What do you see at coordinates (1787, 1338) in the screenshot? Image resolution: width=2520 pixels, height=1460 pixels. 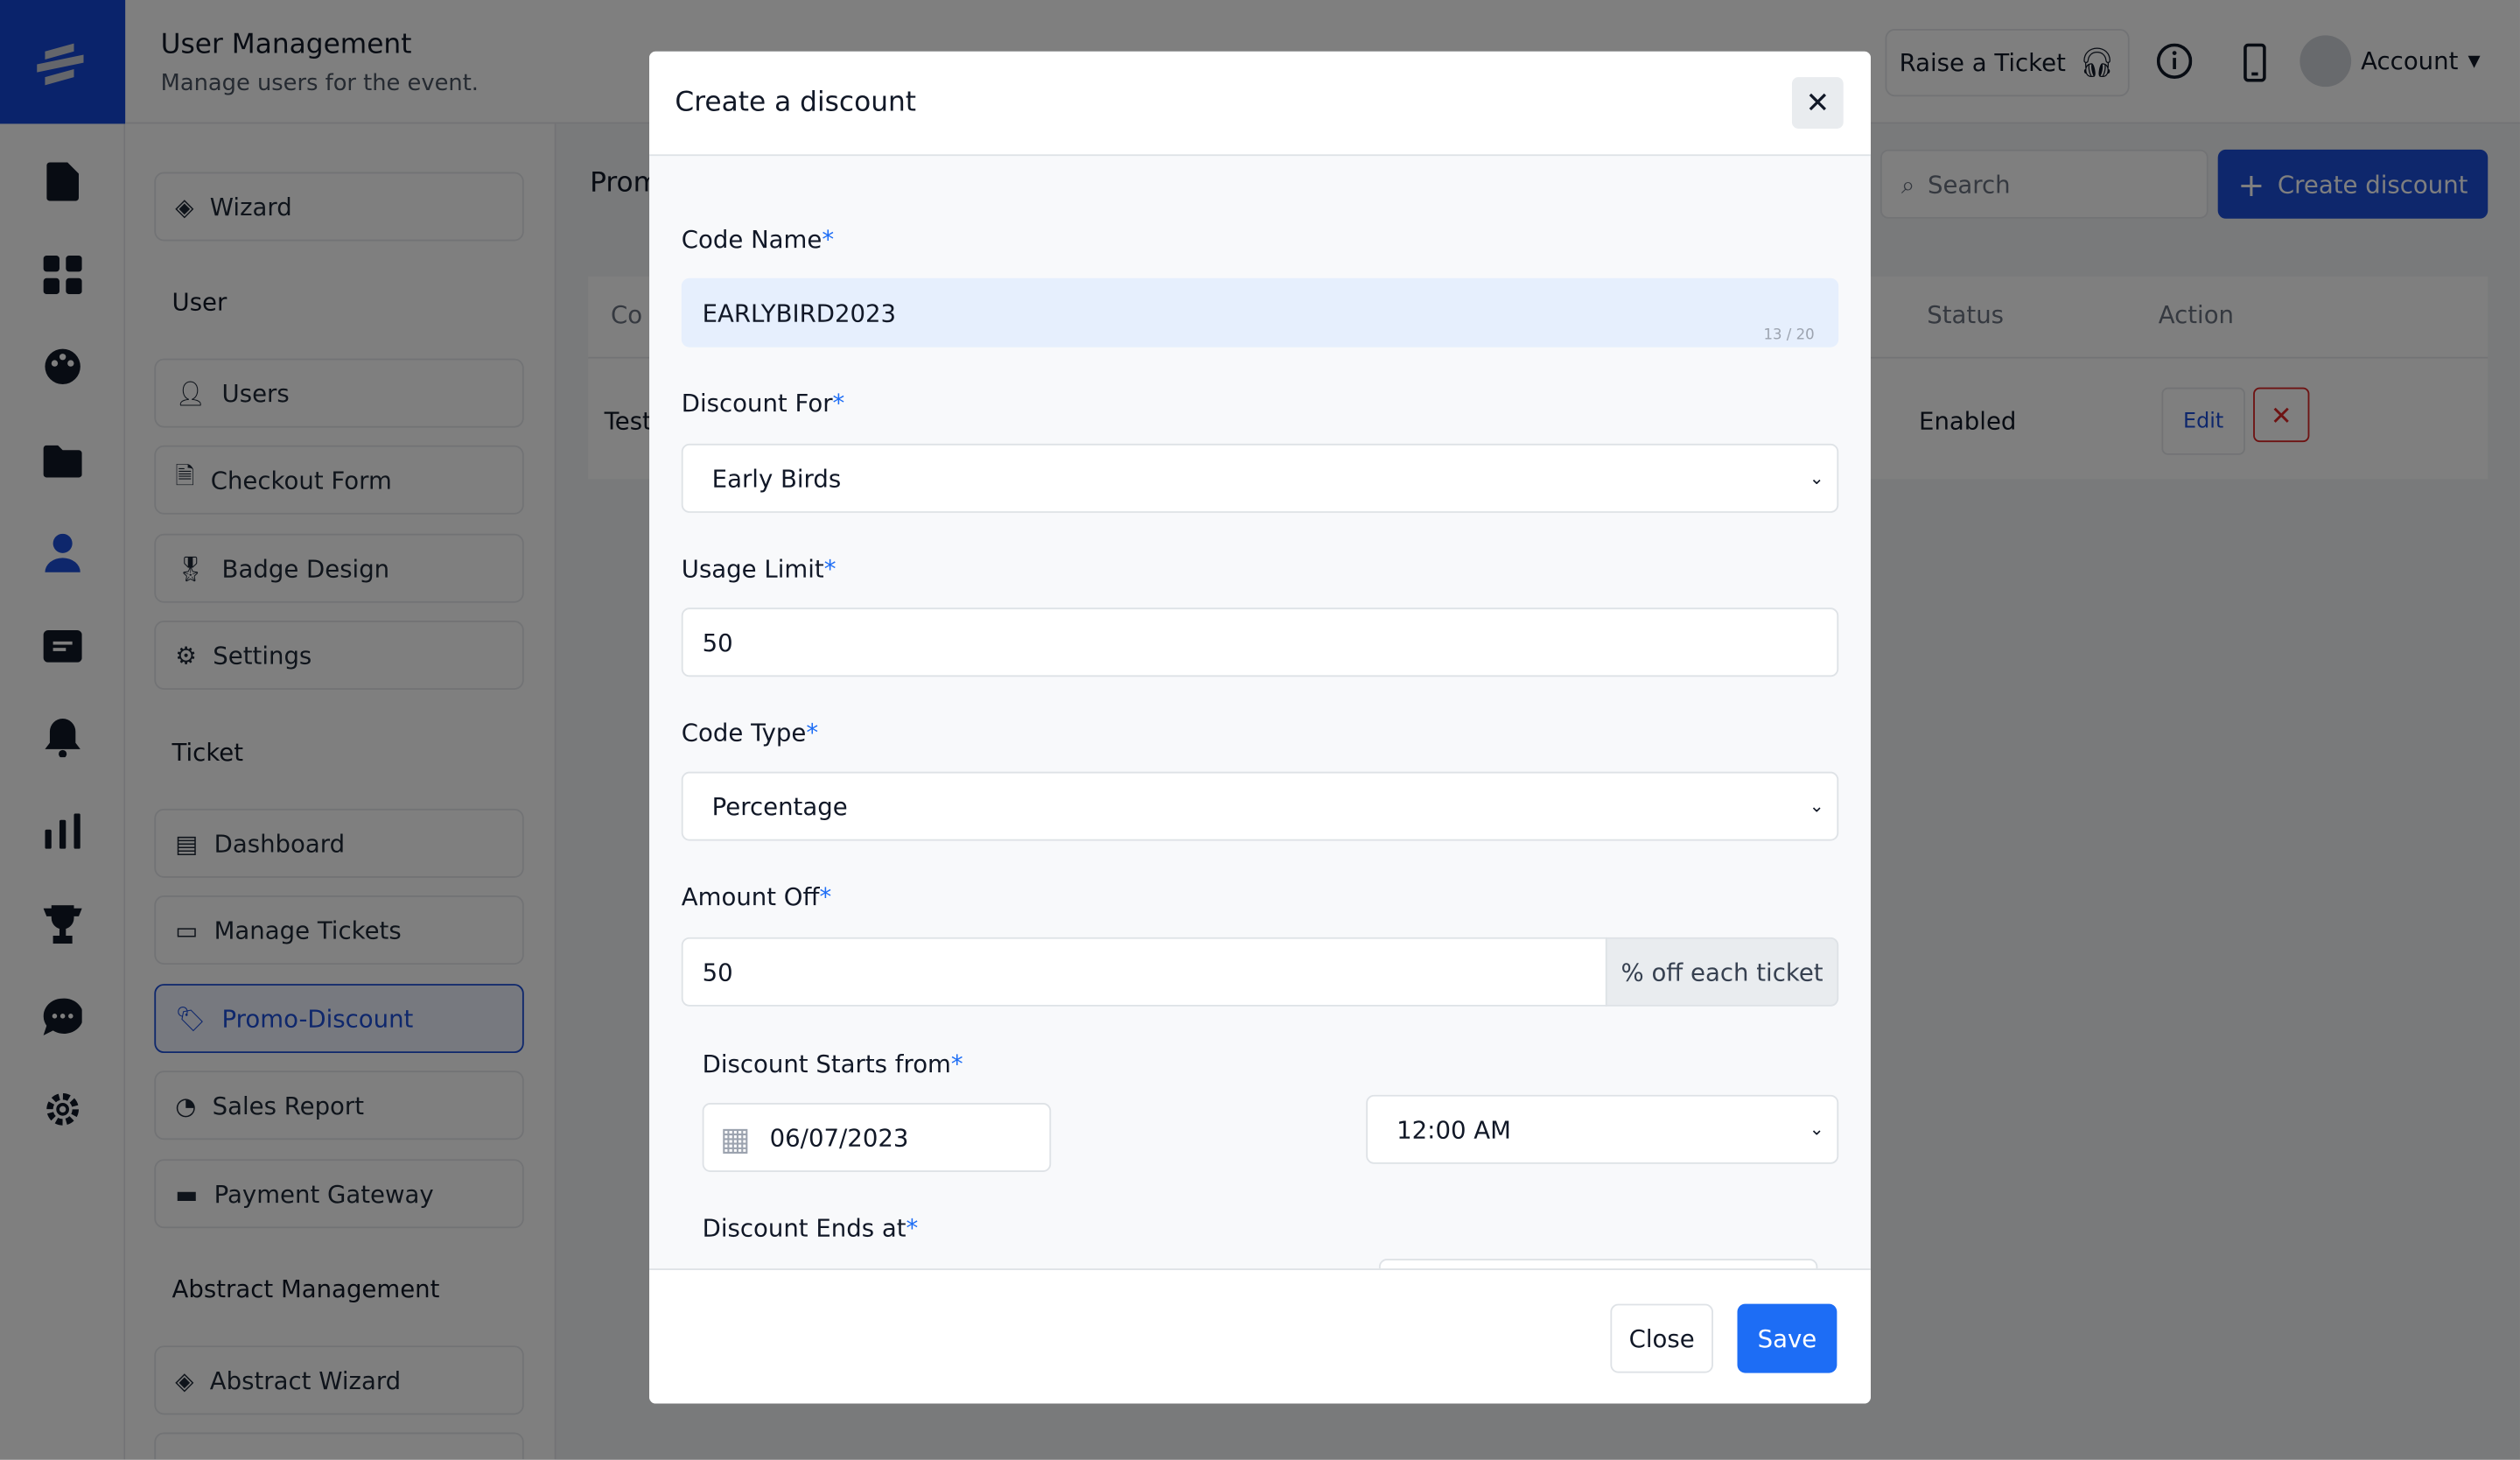 I see `save-button: Save` at bounding box center [1787, 1338].